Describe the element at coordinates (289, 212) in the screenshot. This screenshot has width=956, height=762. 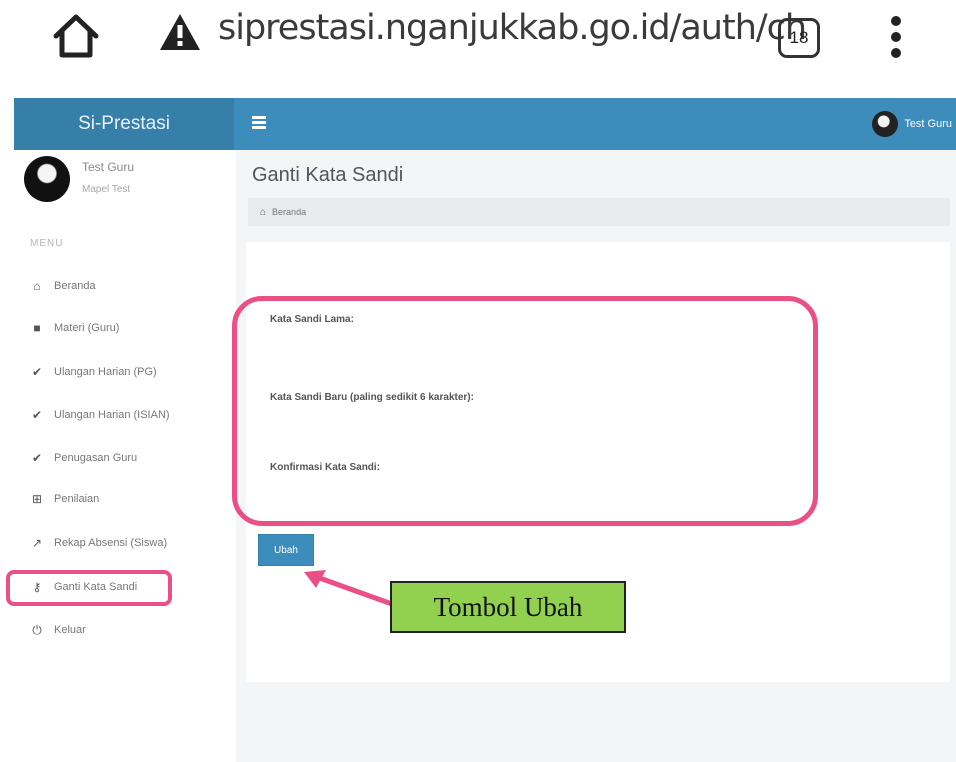
I see `breadcrumb-home-link: Beranda` at that location.